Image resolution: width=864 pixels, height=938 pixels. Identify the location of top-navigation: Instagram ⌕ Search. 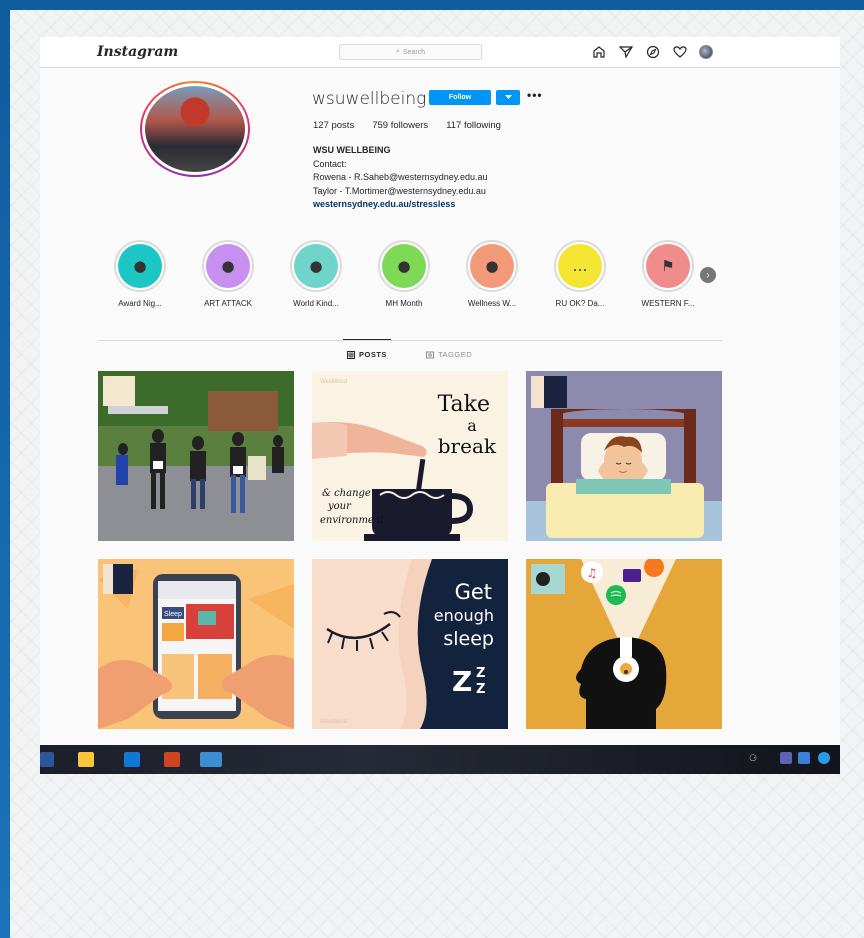
(440, 52).